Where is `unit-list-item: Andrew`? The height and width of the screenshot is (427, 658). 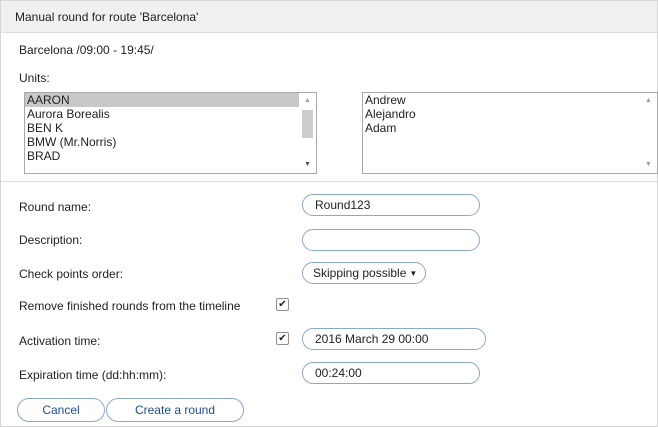
unit-list-item: Andrew is located at coordinates (510, 100).